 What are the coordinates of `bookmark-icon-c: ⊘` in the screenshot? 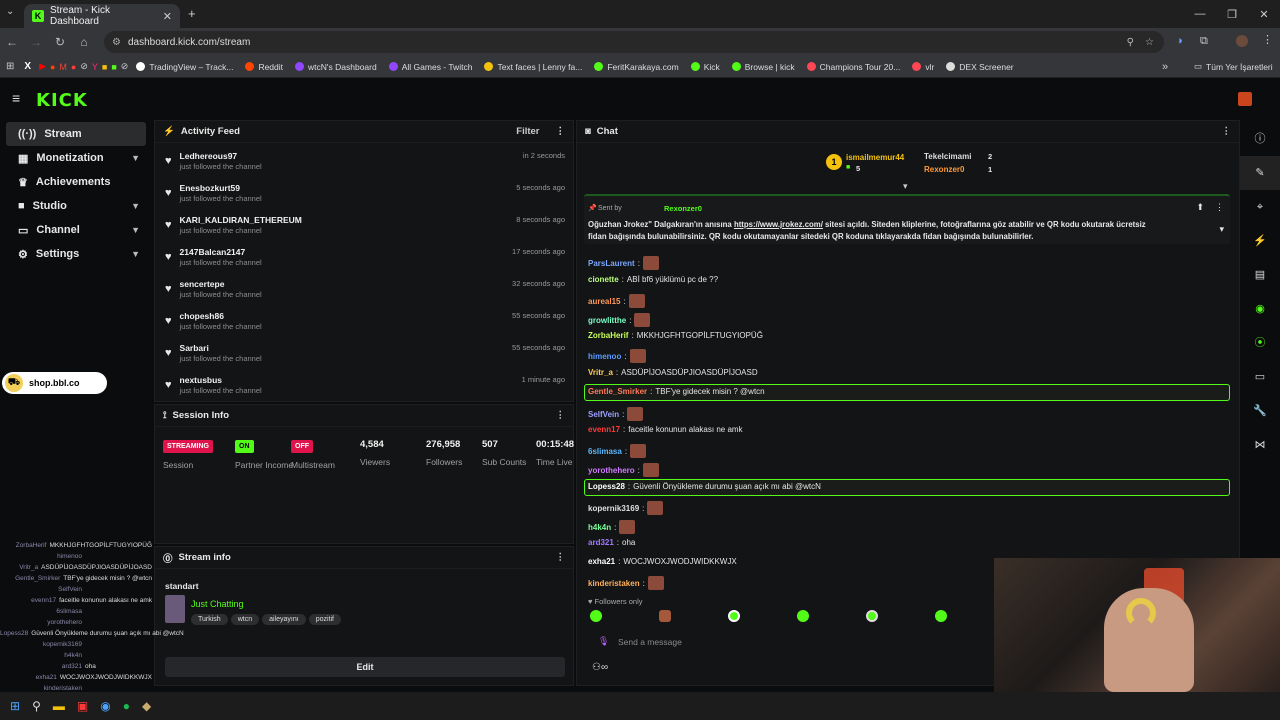 It's located at (84, 66).